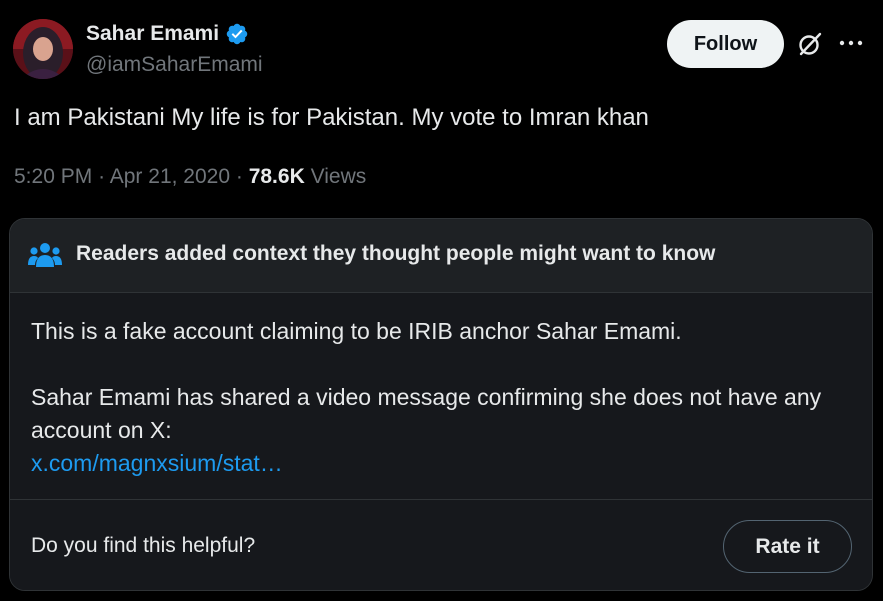 This screenshot has height=601, width=883. I want to click on author-name: Sahar Emami, so click(167, 34).